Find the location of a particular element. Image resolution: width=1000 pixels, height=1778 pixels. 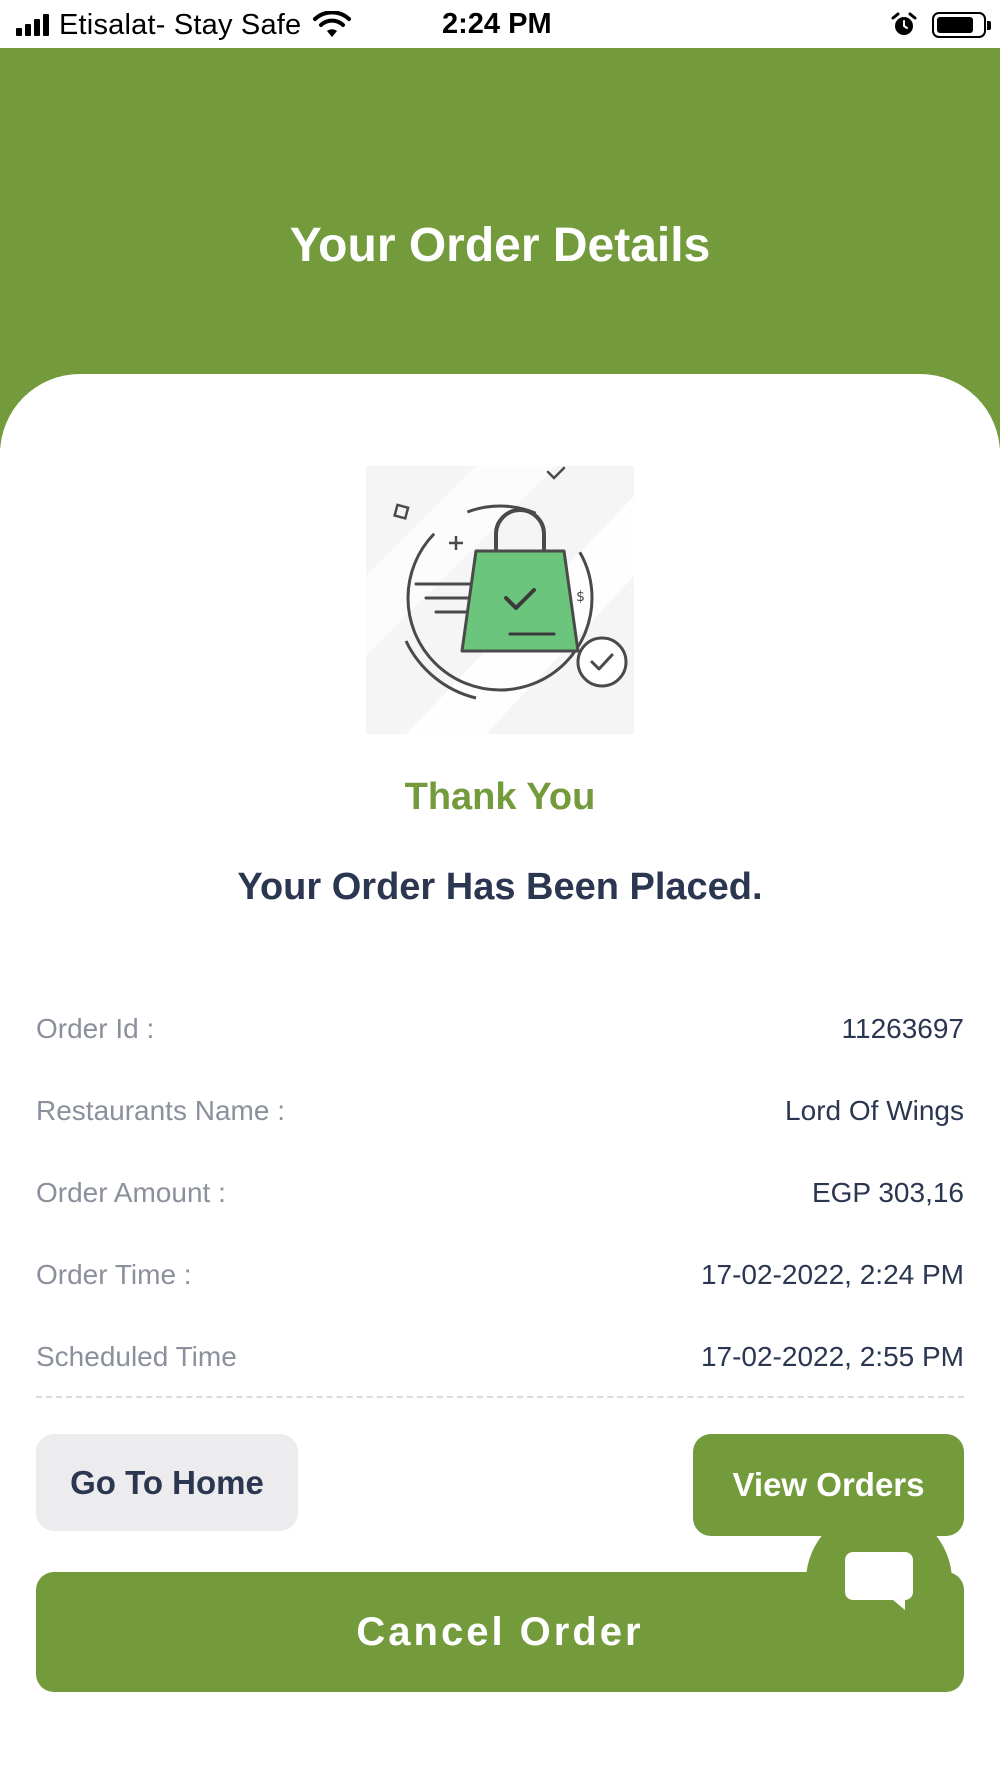

detail-row-order-time: Order Time : 17-02-2022, 2:24 PM is located at coordinates (500, 1275).